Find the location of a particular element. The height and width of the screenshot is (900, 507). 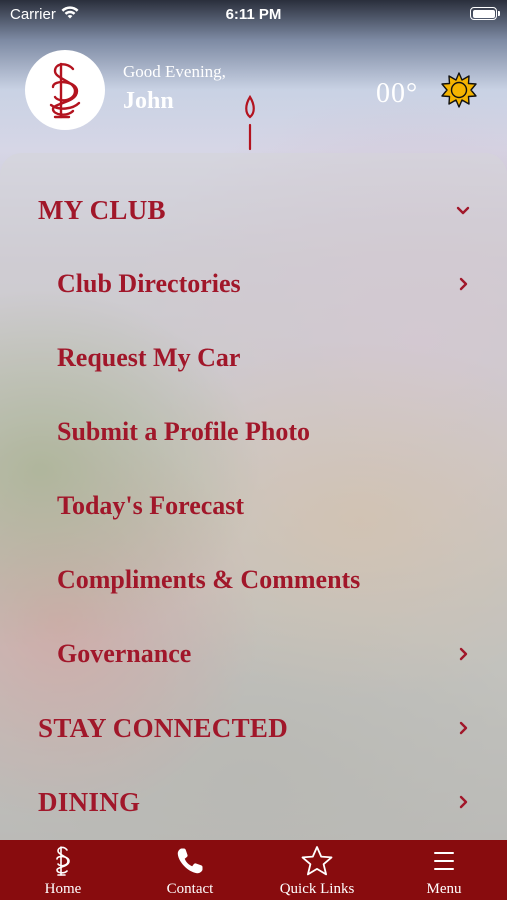

menu-item-todays-forecast: Today's Forecast is located at coordinates (253, 506).